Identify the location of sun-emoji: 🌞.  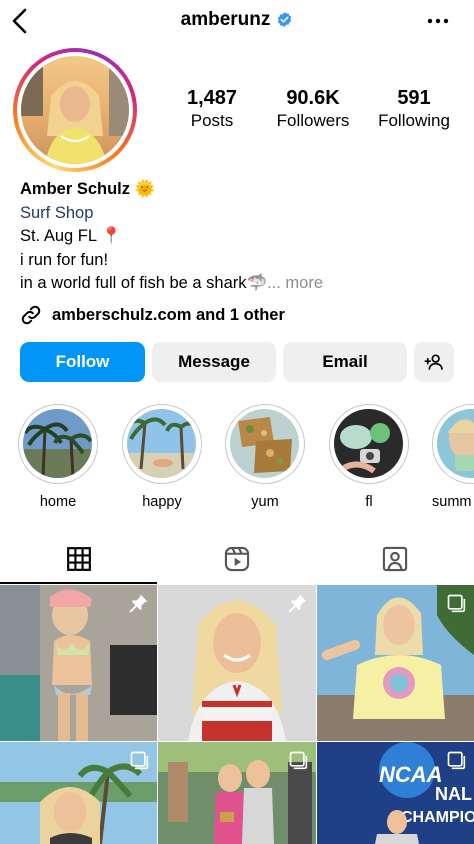
(145, 189).